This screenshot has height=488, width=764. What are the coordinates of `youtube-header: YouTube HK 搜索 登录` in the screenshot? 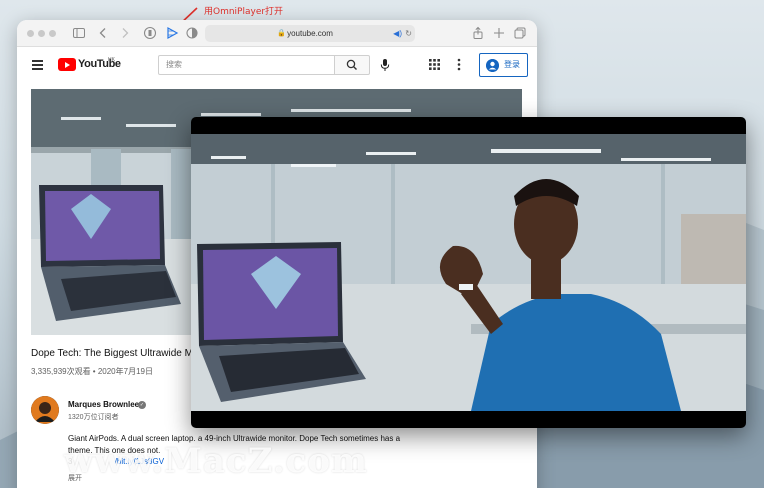 It's located at (277, 66).